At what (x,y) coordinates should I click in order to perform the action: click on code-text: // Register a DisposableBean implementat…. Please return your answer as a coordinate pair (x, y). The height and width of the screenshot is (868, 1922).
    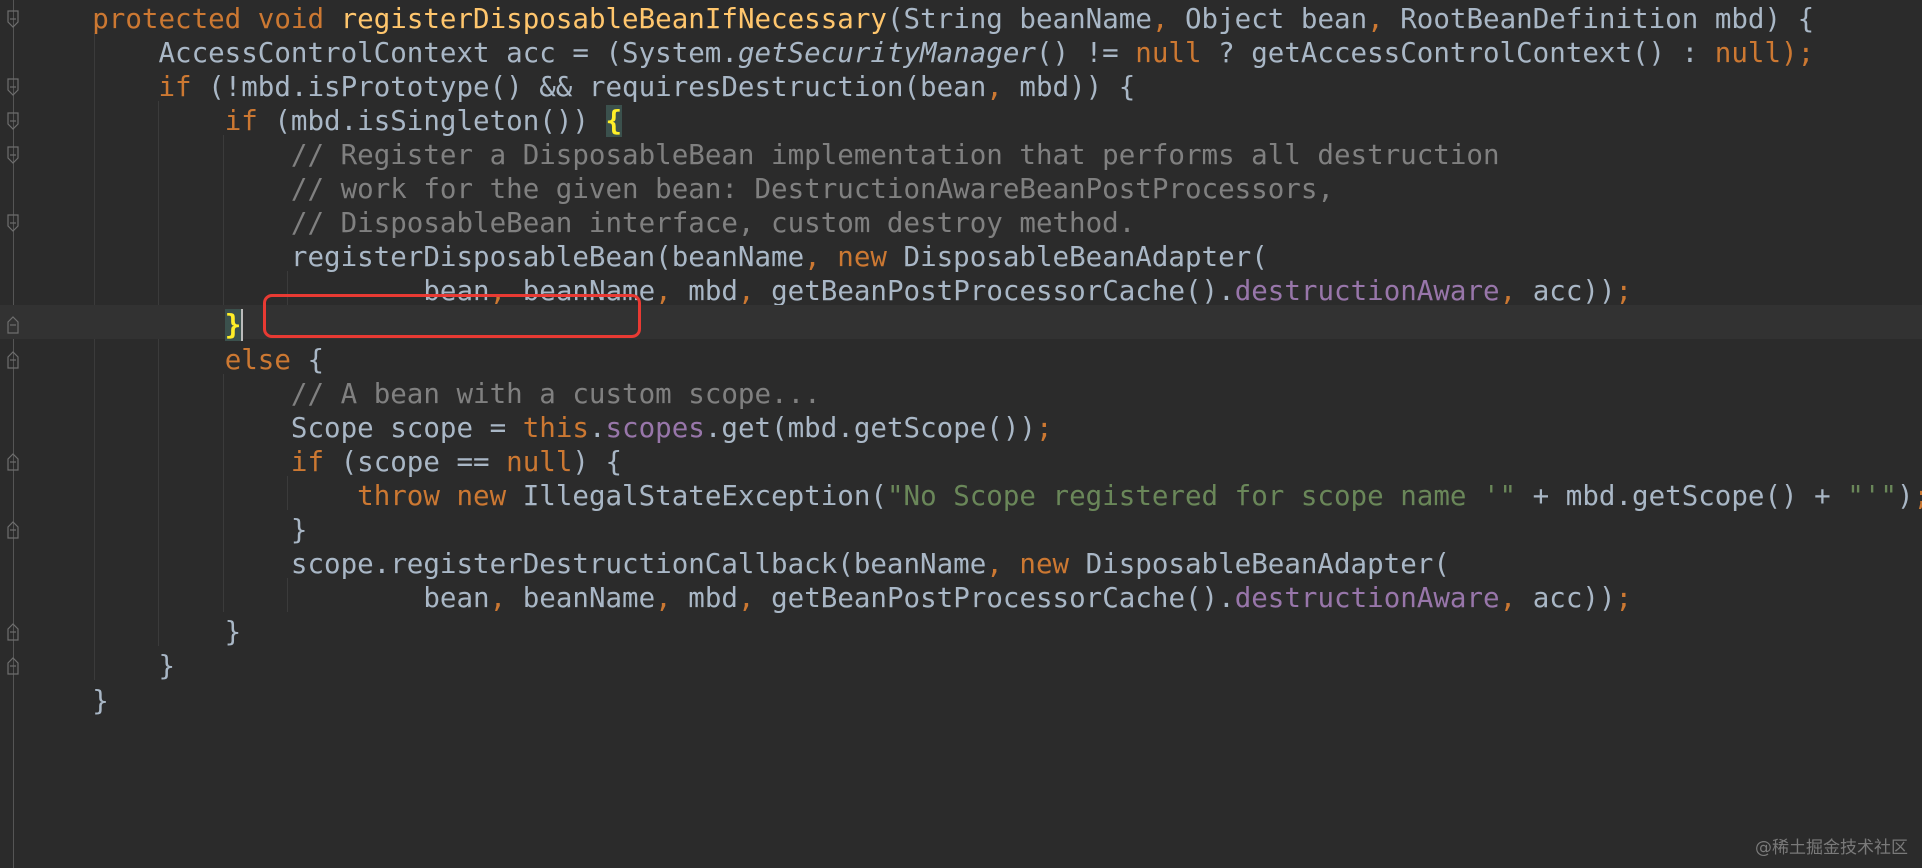
    Looking at the image, I should click on (763, 155).